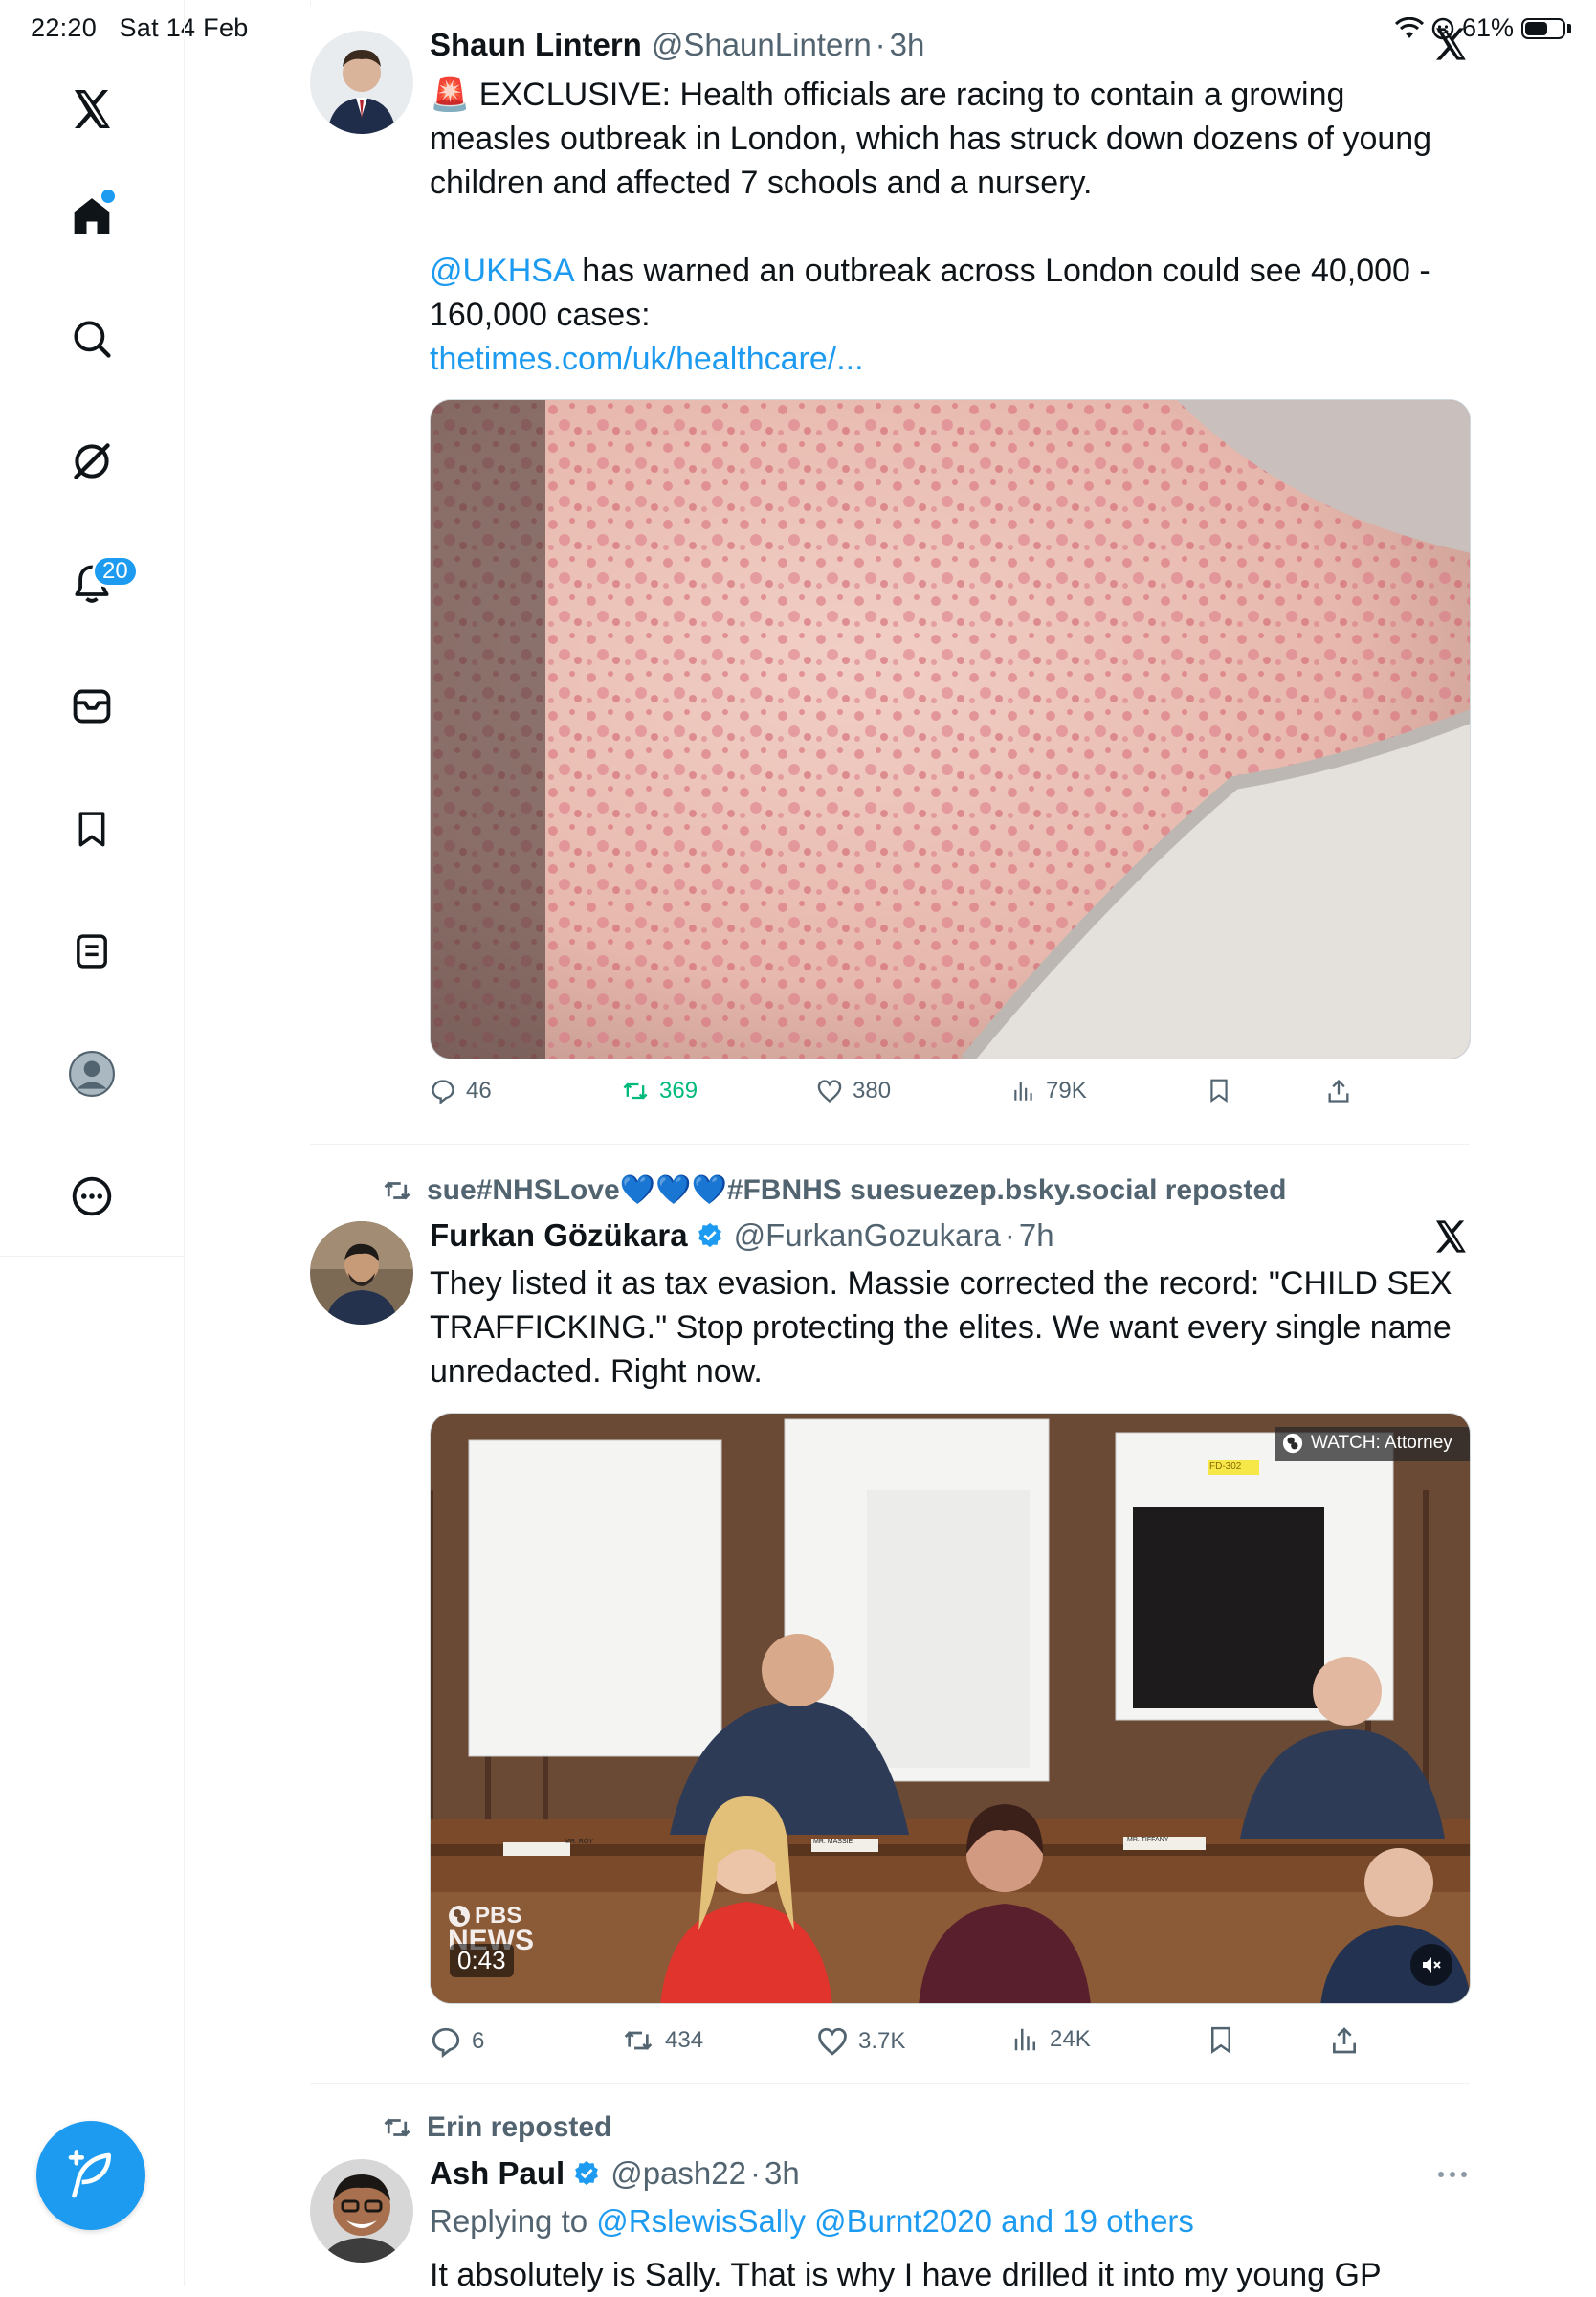 Image resolution: width=1596 pixels, height=2297 pixels. I want to click on nameplate-tiffany: MR. TIFFANY, so click(1148, 1840).